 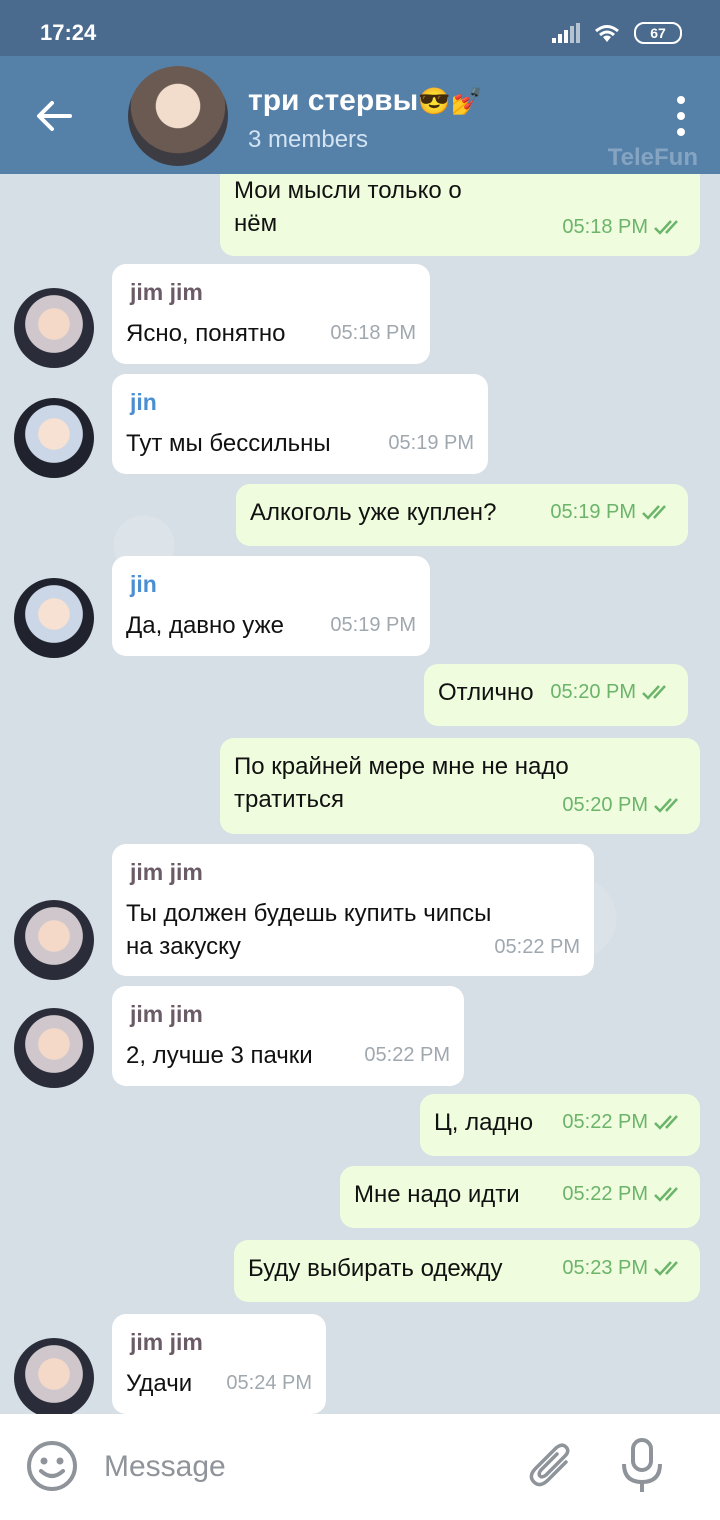 I want to click on message-time: 05:23 PM, so click(x=624, y=1268).